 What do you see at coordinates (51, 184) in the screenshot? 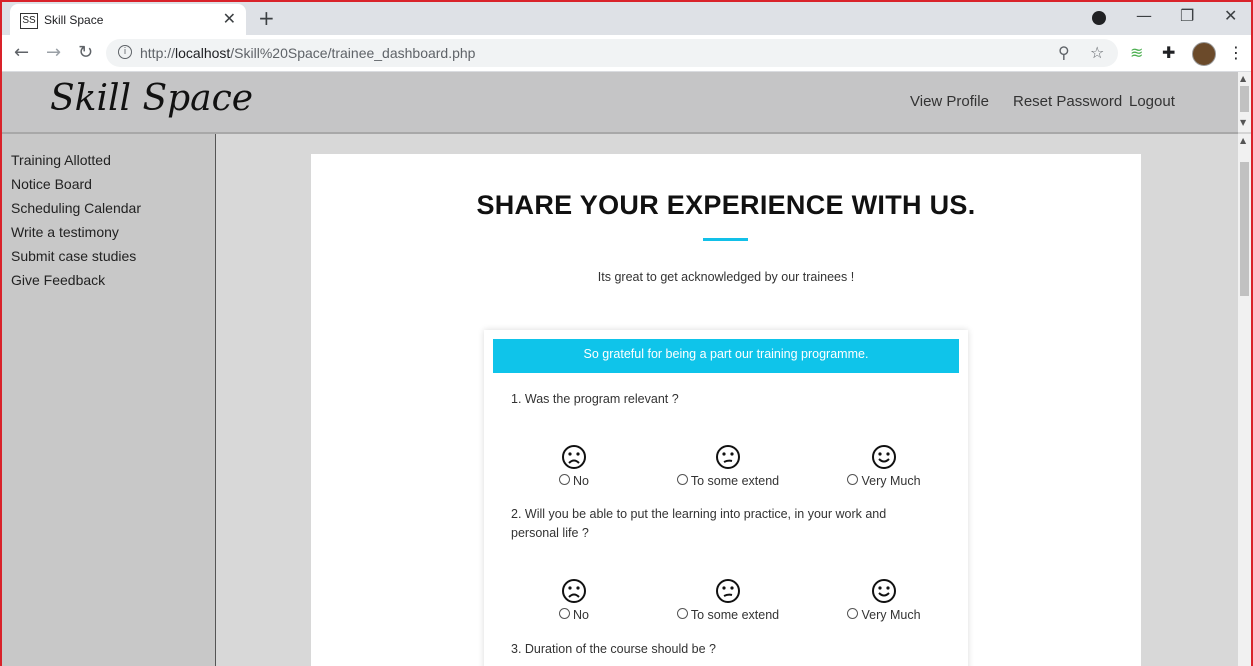
I see `sidebar-item-notice-board: Notice Board` at bounding box center [51, 184].